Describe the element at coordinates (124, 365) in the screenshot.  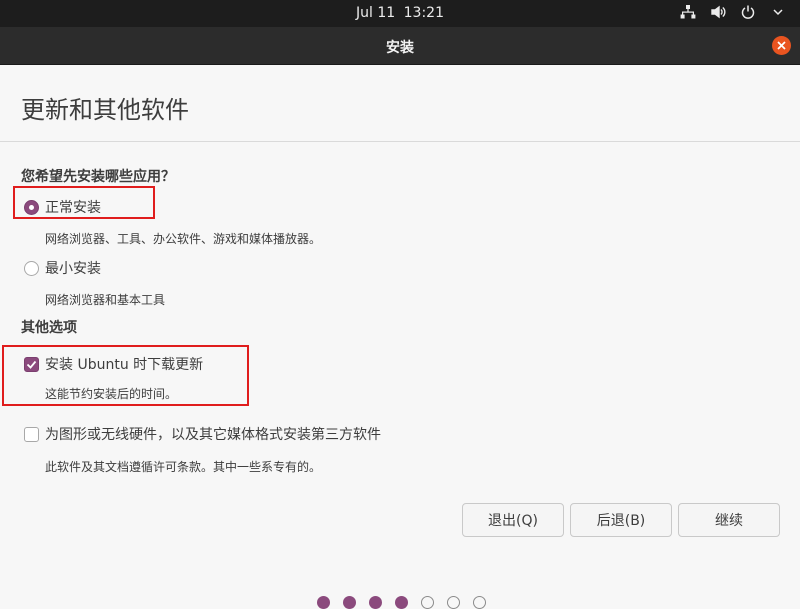
I see `download-updates-label: 安装 Ubuntu 时下载更新` at that location.